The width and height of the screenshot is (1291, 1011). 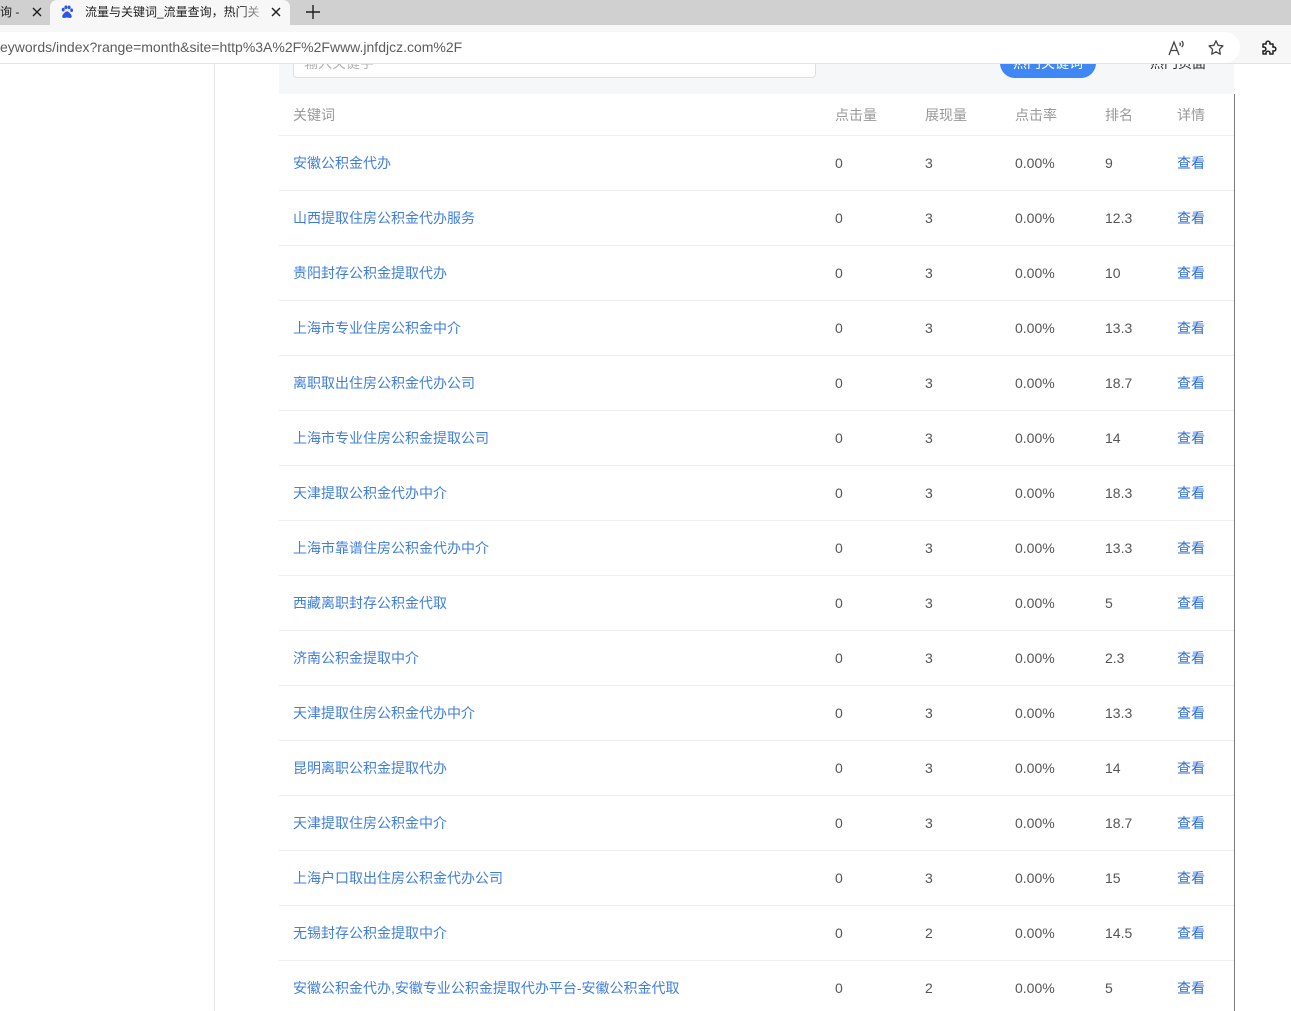 What do you see at coordinates (1176, 48) in the screenshot?
I see `read-aloud-icon` at bounding box center [1176, 48].